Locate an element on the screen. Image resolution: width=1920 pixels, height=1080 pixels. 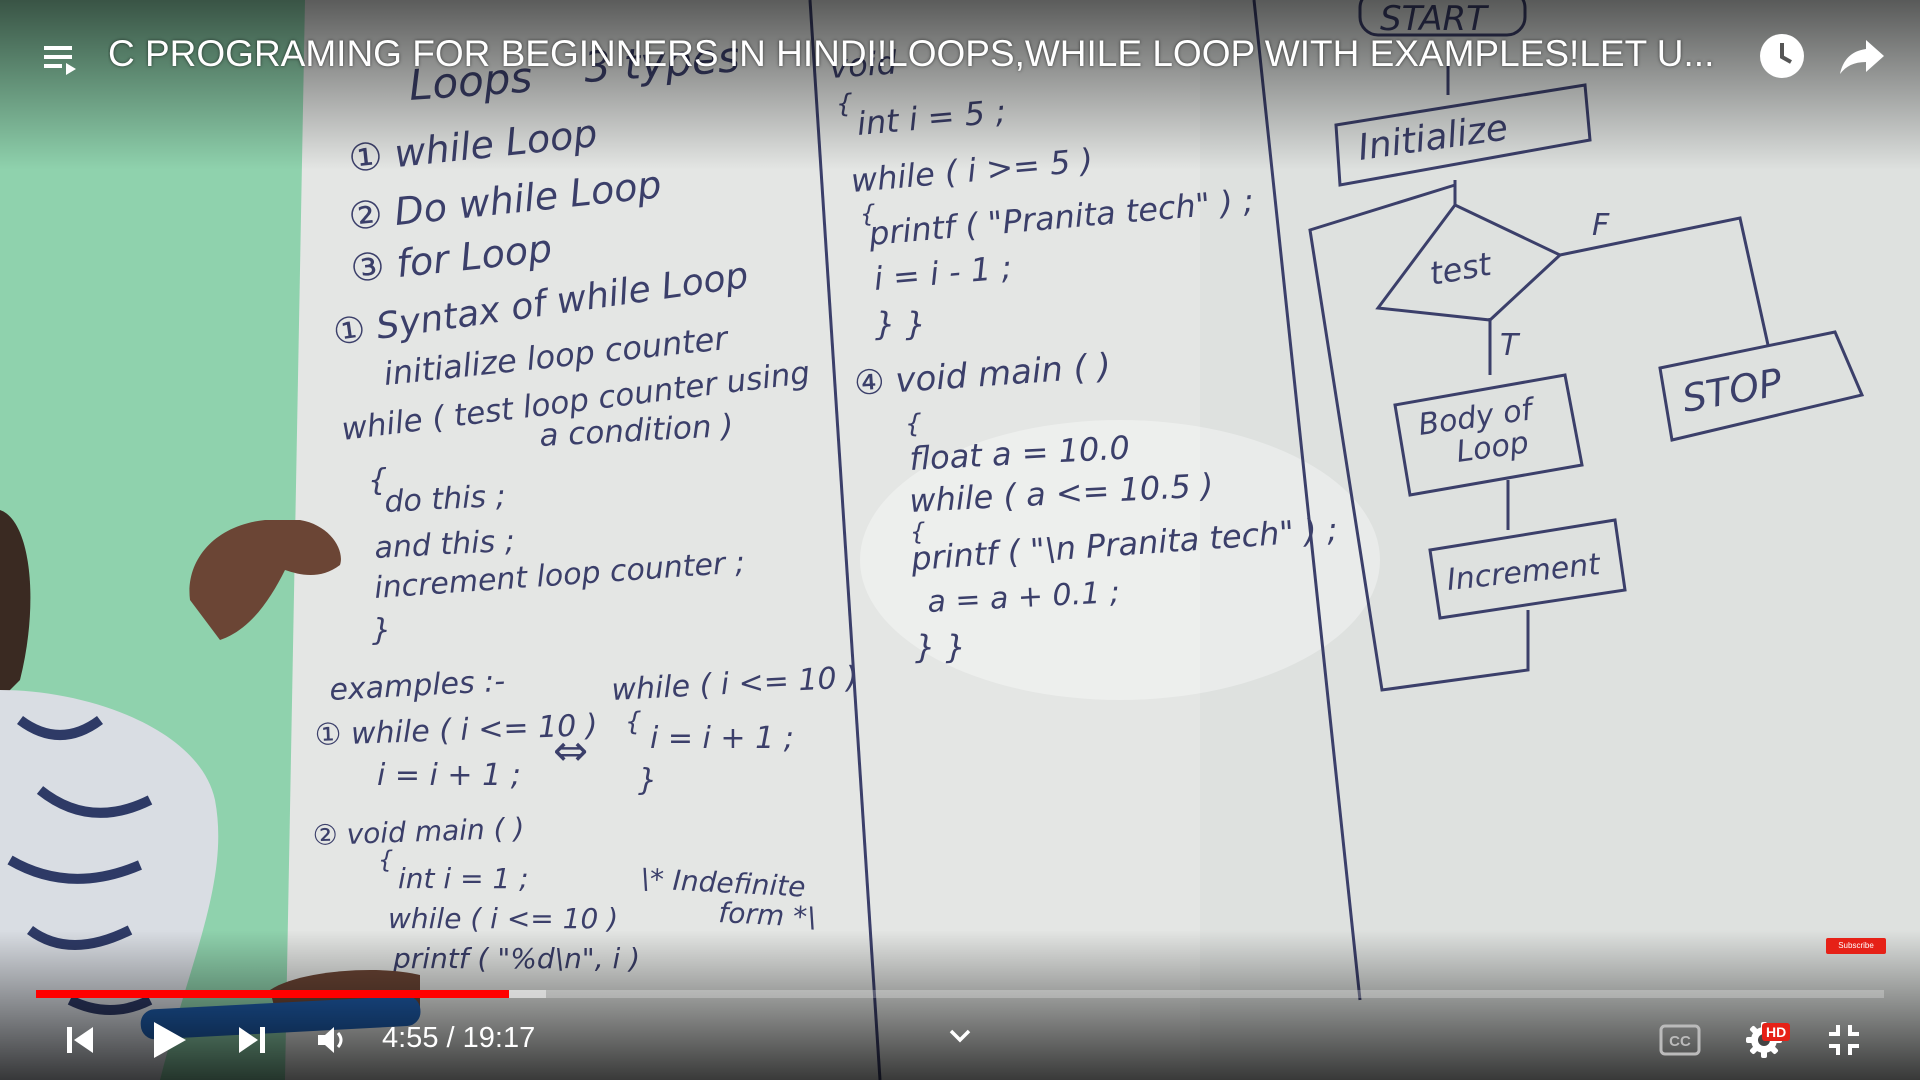
playlist-icon is located at coordinates (60, 60).